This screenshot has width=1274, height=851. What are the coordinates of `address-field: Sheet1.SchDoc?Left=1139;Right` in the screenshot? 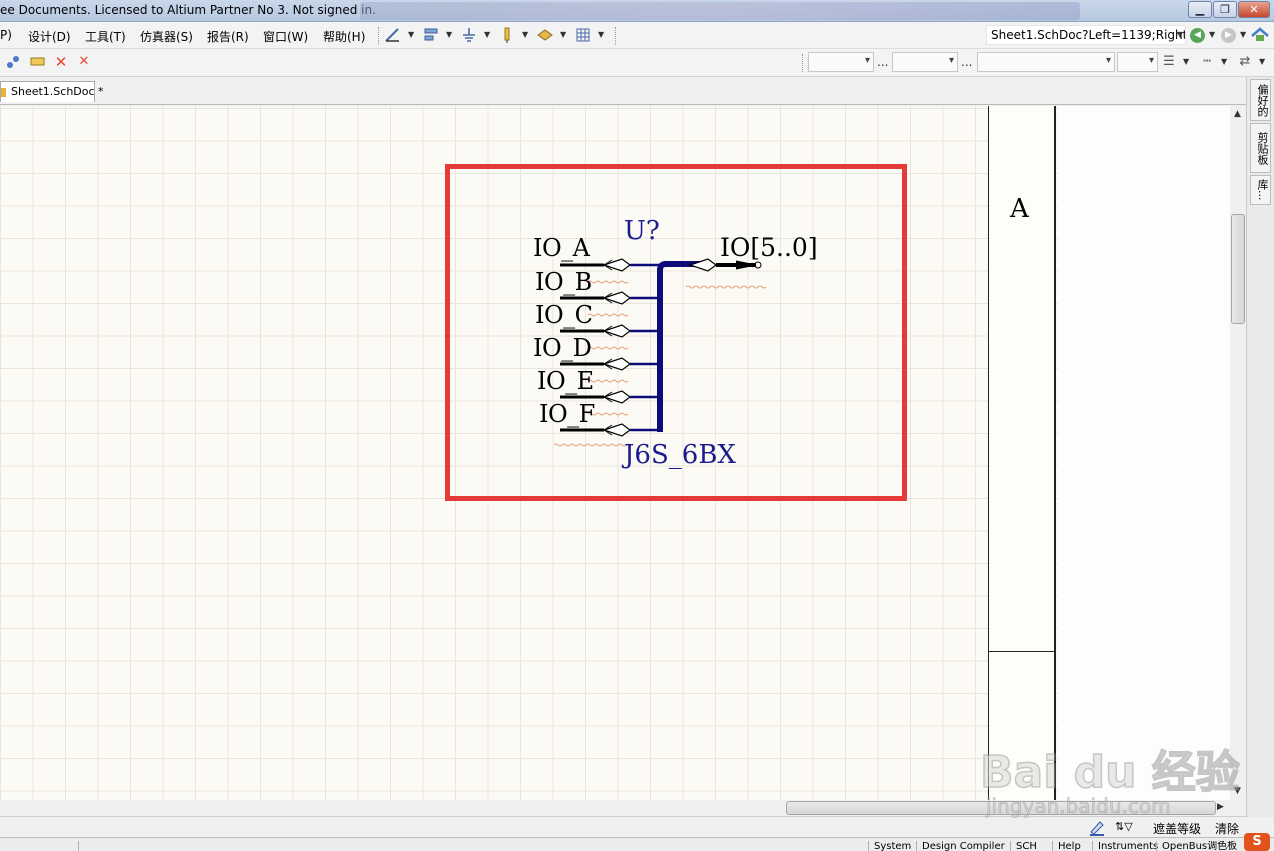 It's located at (1086, 35).